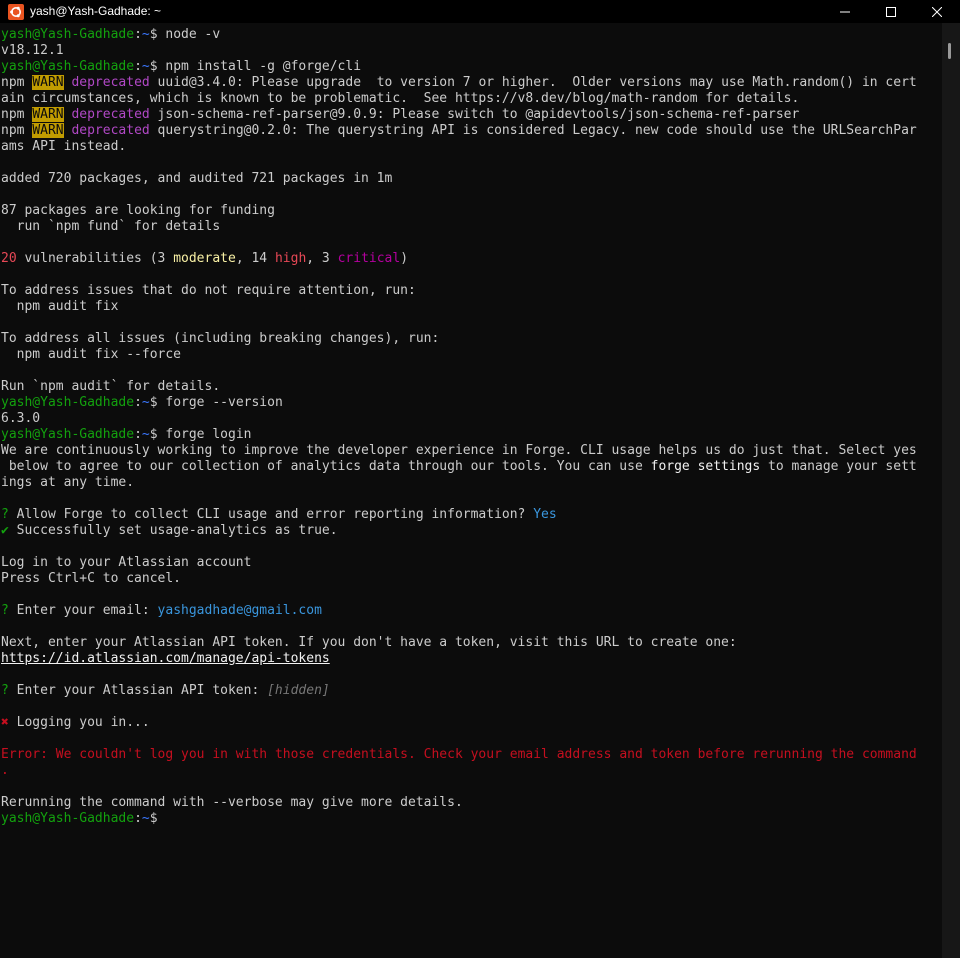 This screenshot has height=958, width=960. Describe the element at coordinates (951, 490) in the screenshot. I see `scrollbar` at that location.